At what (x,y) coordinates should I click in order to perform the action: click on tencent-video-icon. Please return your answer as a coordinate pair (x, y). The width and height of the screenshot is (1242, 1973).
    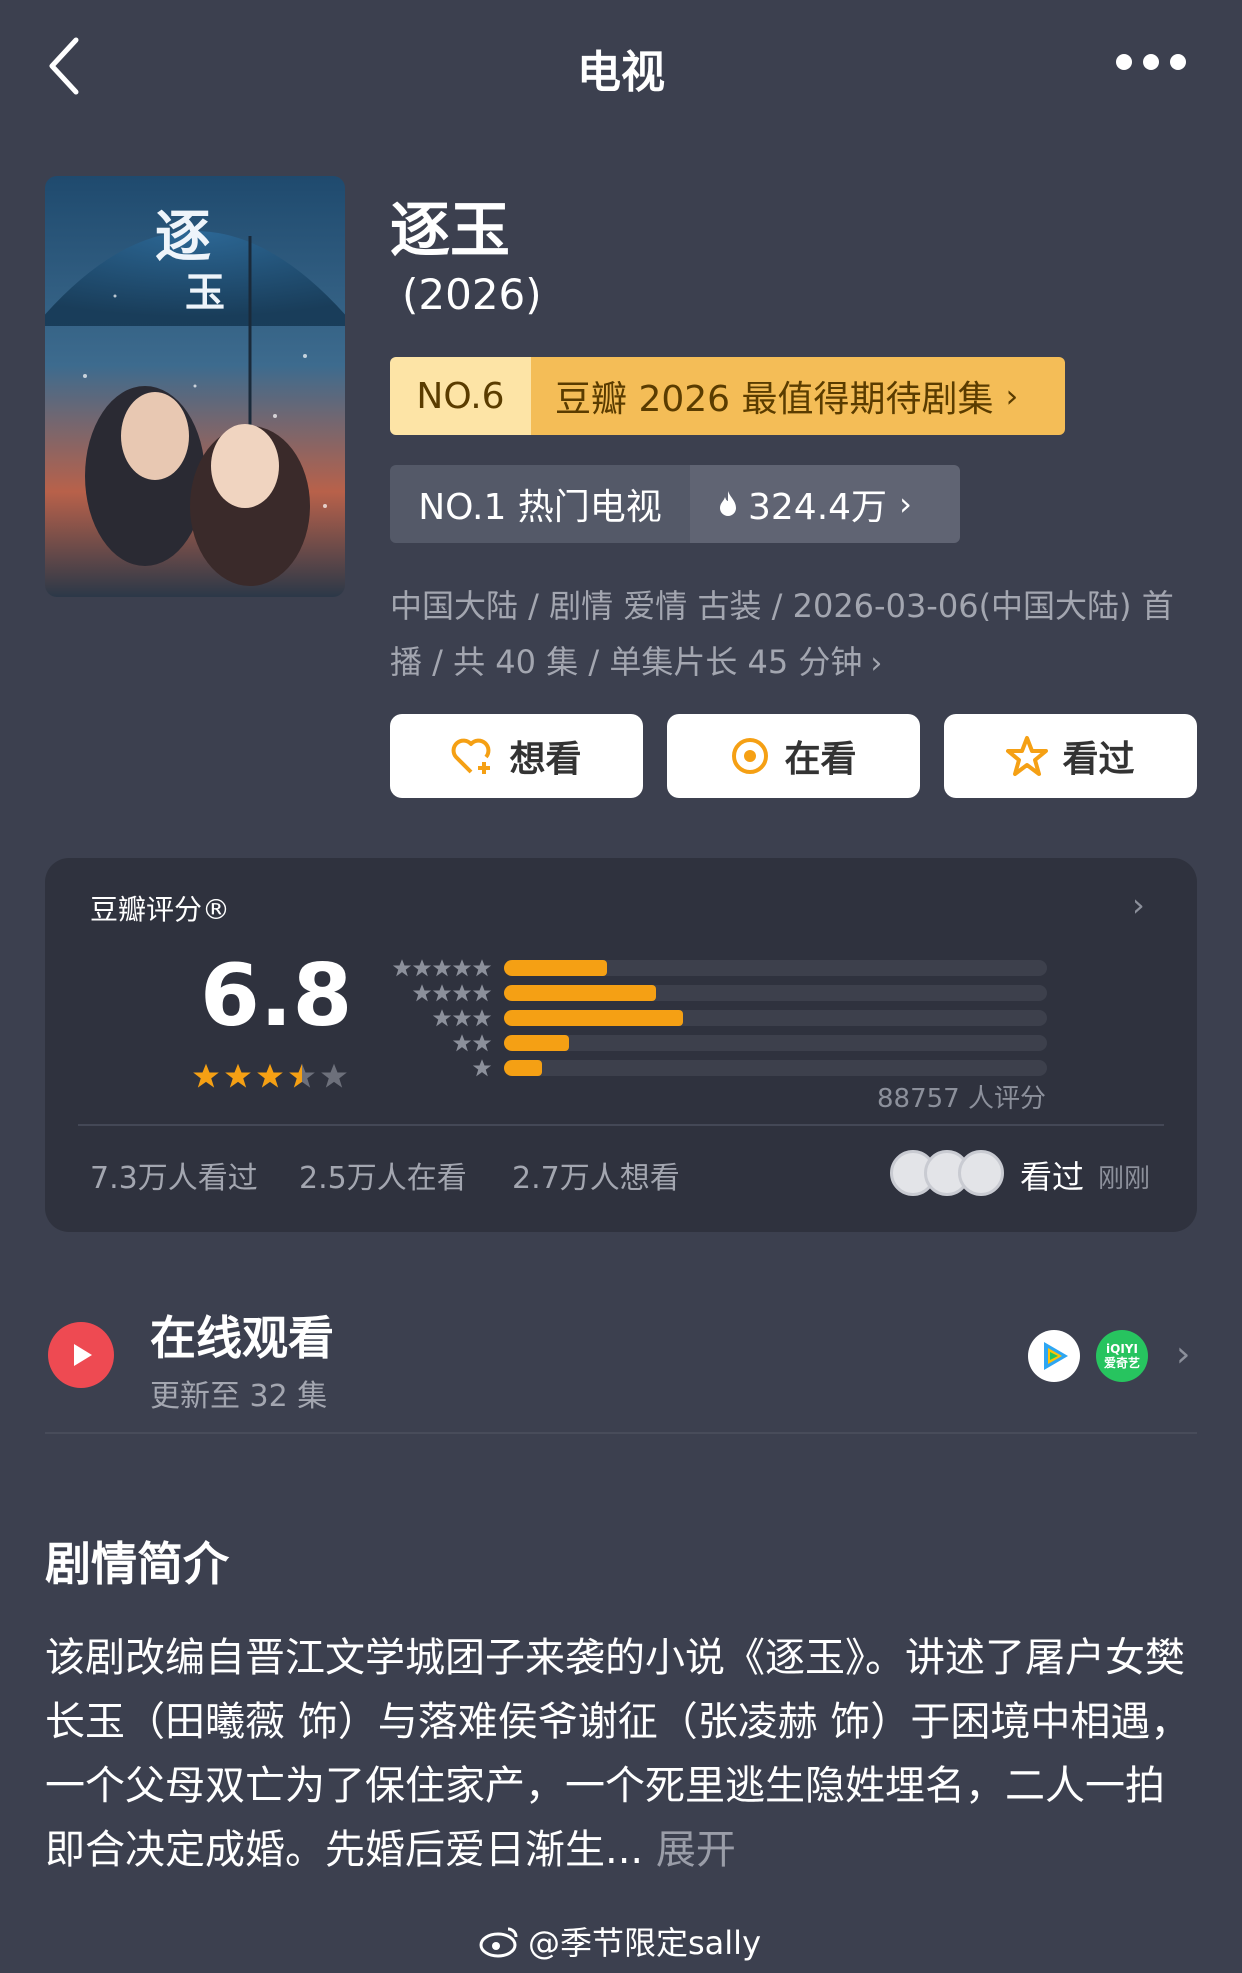
    Looking at the image, I should click on (1054, 1356).